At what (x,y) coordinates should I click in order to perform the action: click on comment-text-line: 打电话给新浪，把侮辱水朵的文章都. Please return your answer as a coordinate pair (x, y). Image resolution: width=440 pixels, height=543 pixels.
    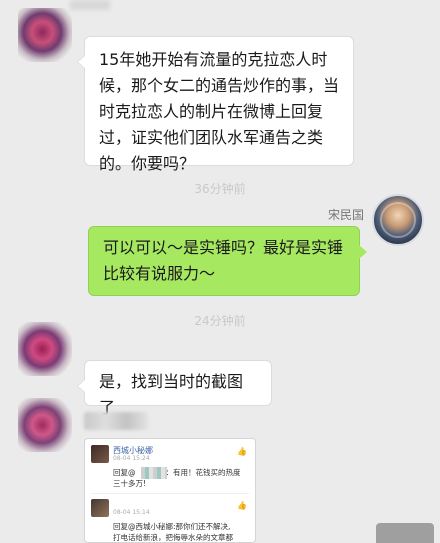
    Looking at the image, I should click on (173, 537).